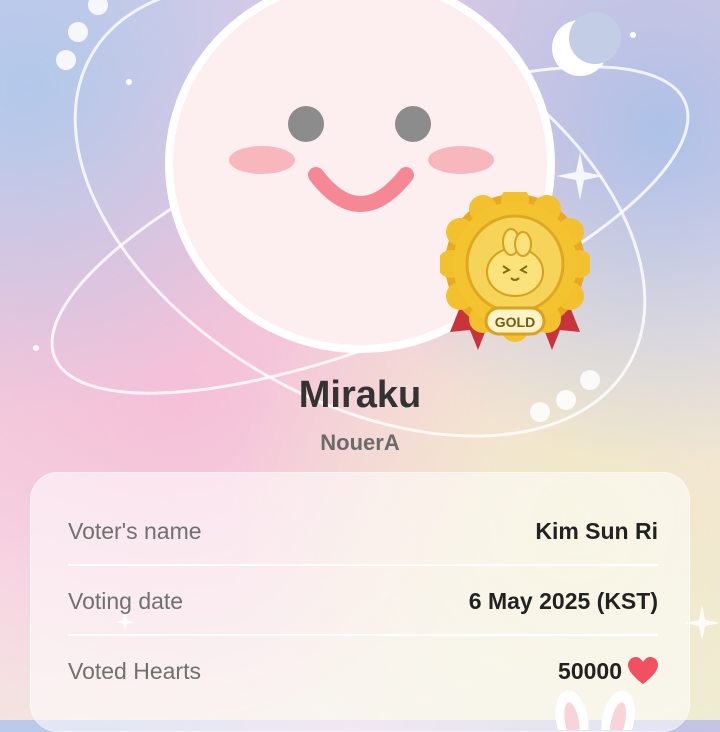 The height and width of the screenshot is (732, 720). What do you see at coordinates (363, 531) in the screenshot?
I see `voter-name-row: Voter's name Kim Sun Ri` at bounding box center [363, 531].